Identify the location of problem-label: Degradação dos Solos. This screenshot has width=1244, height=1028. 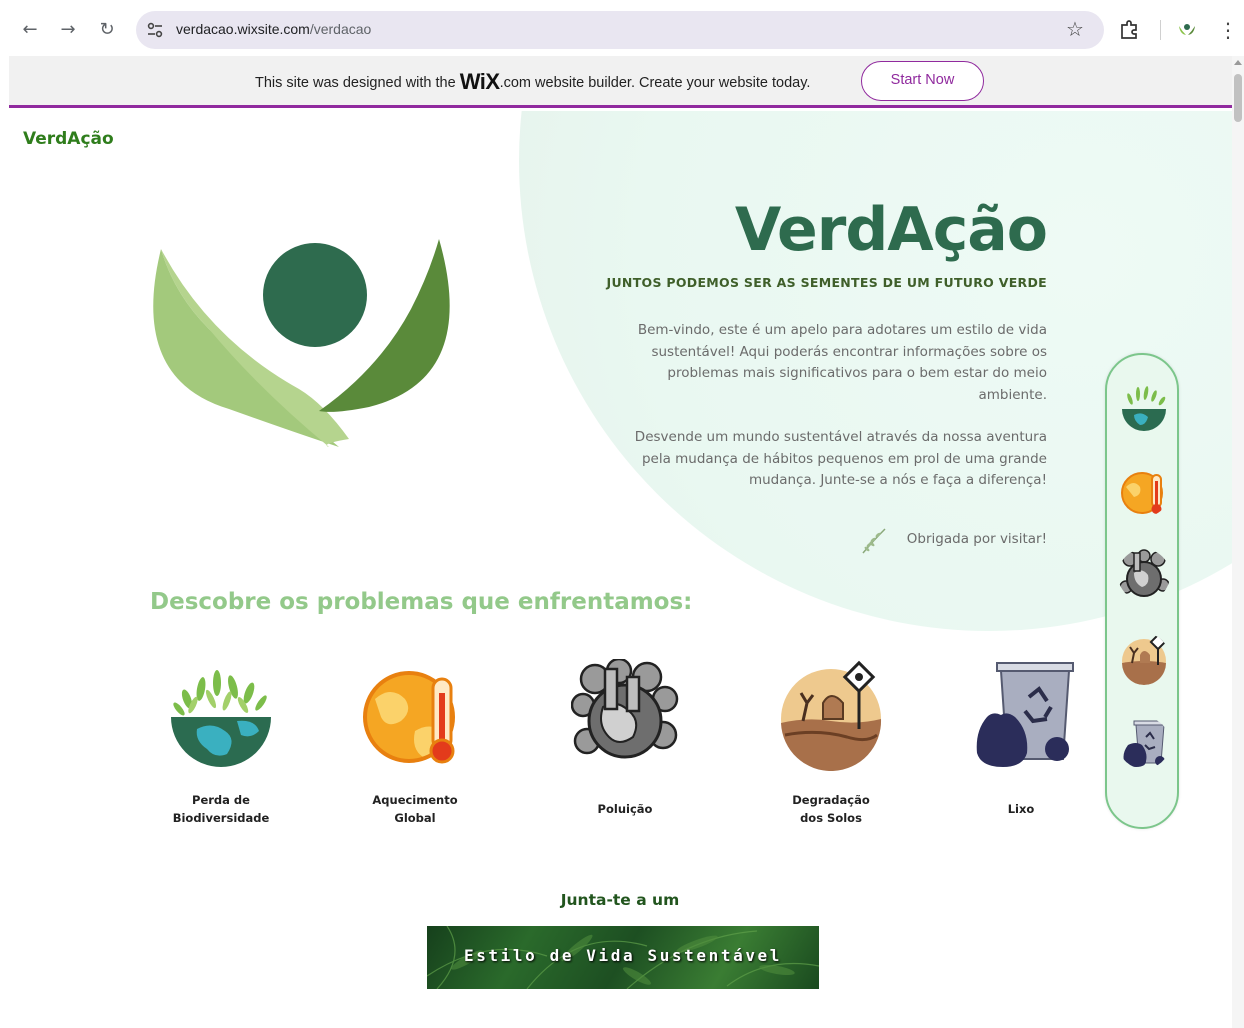
(831, 809).